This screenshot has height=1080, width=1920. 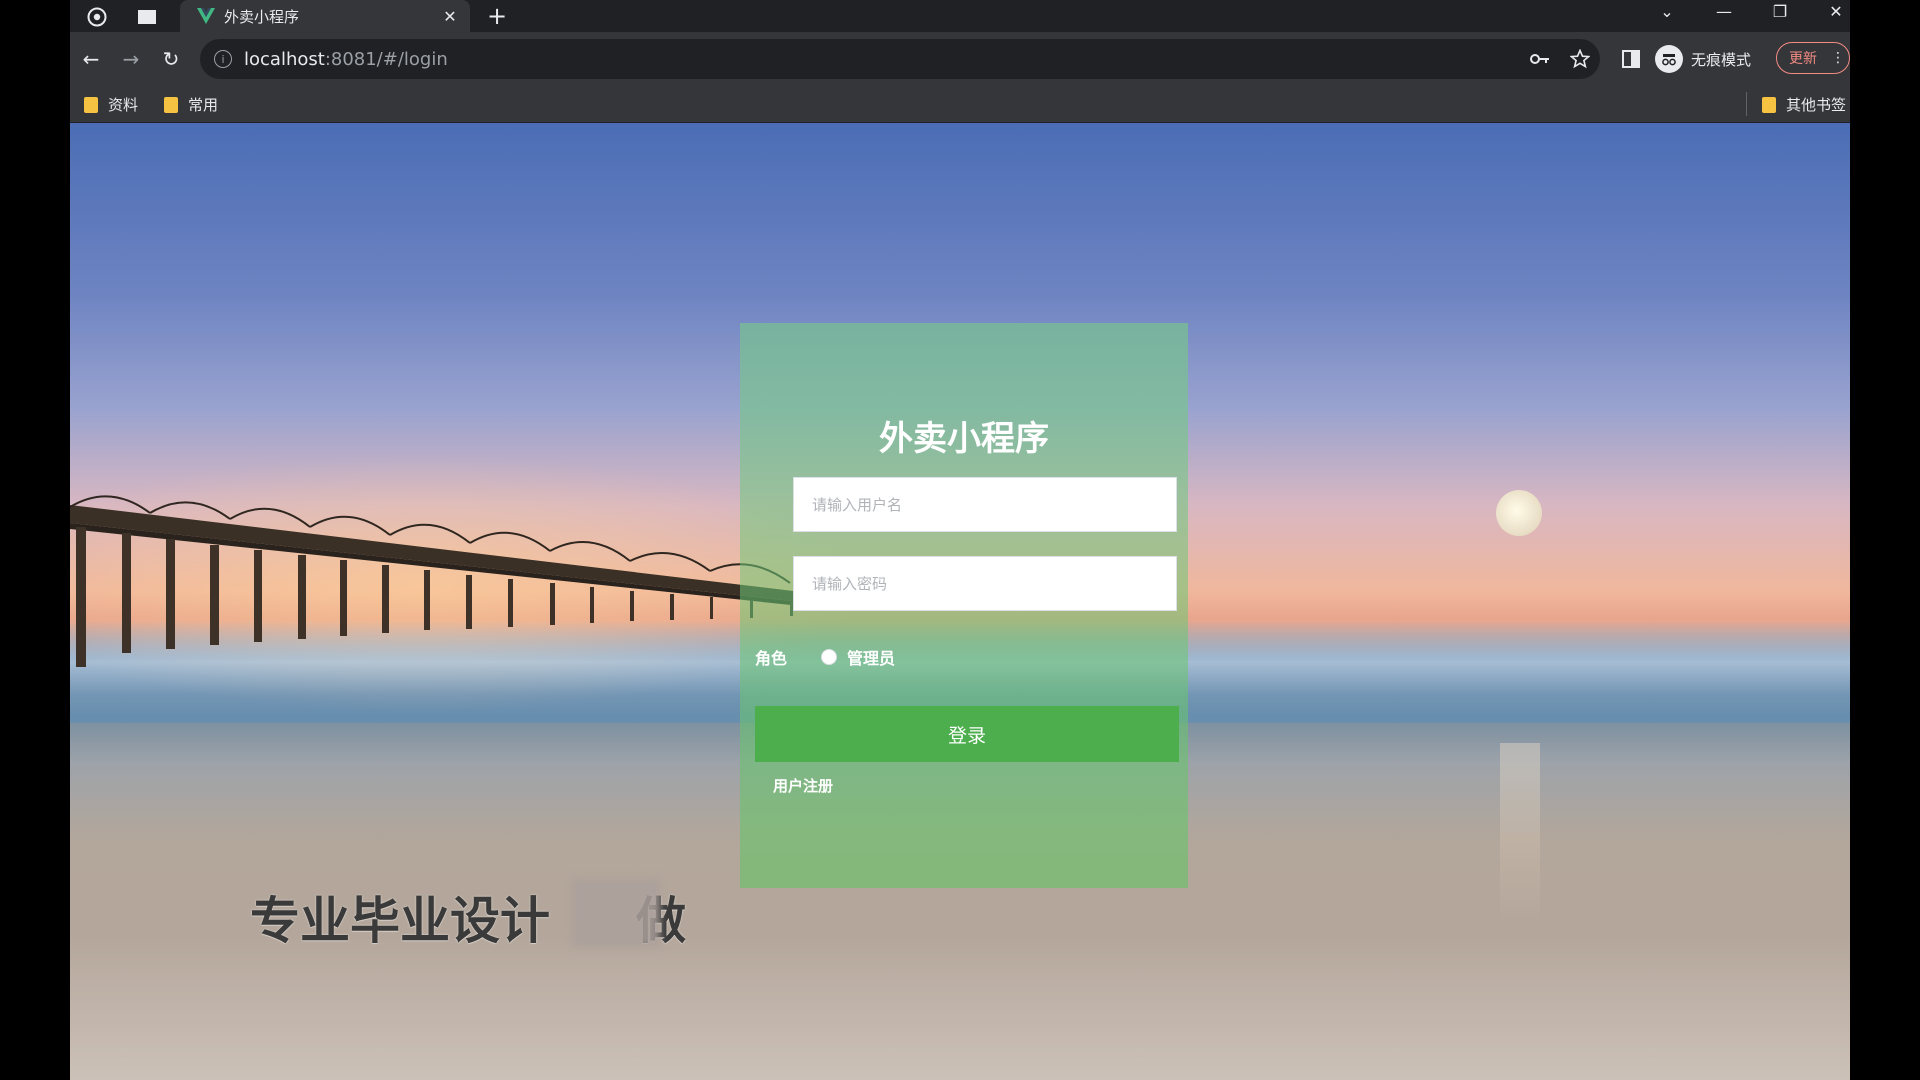 What do you see at coordinates (900, 59) in the screenshot?
I see `address-bar: i localhost:8081/#/login` at bounding box center [900, 59].